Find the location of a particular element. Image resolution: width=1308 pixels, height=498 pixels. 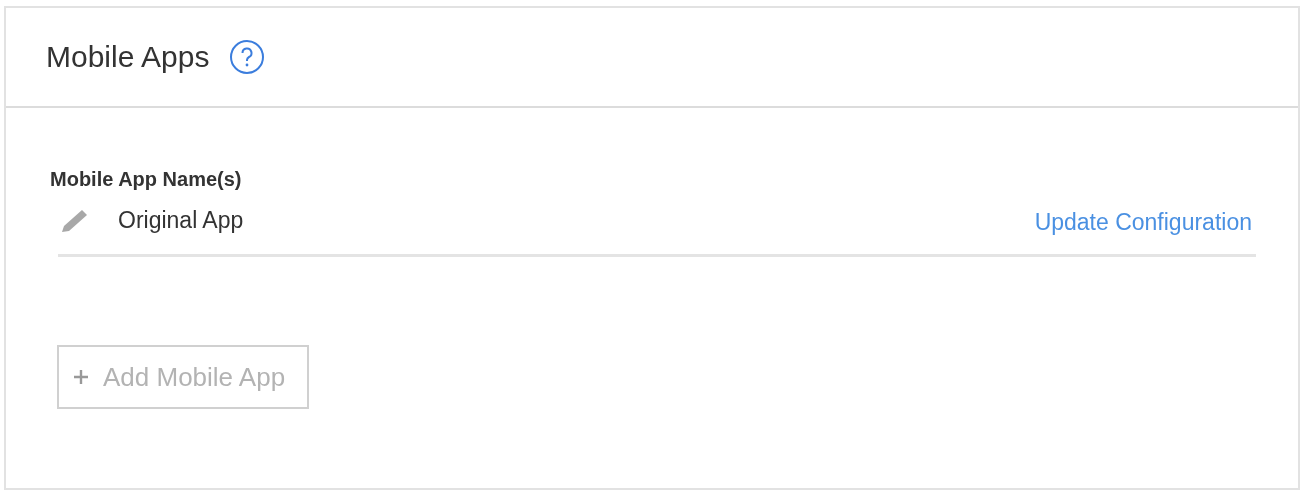

panel-title: Mobile Apps is located at coordinates (128, 57).